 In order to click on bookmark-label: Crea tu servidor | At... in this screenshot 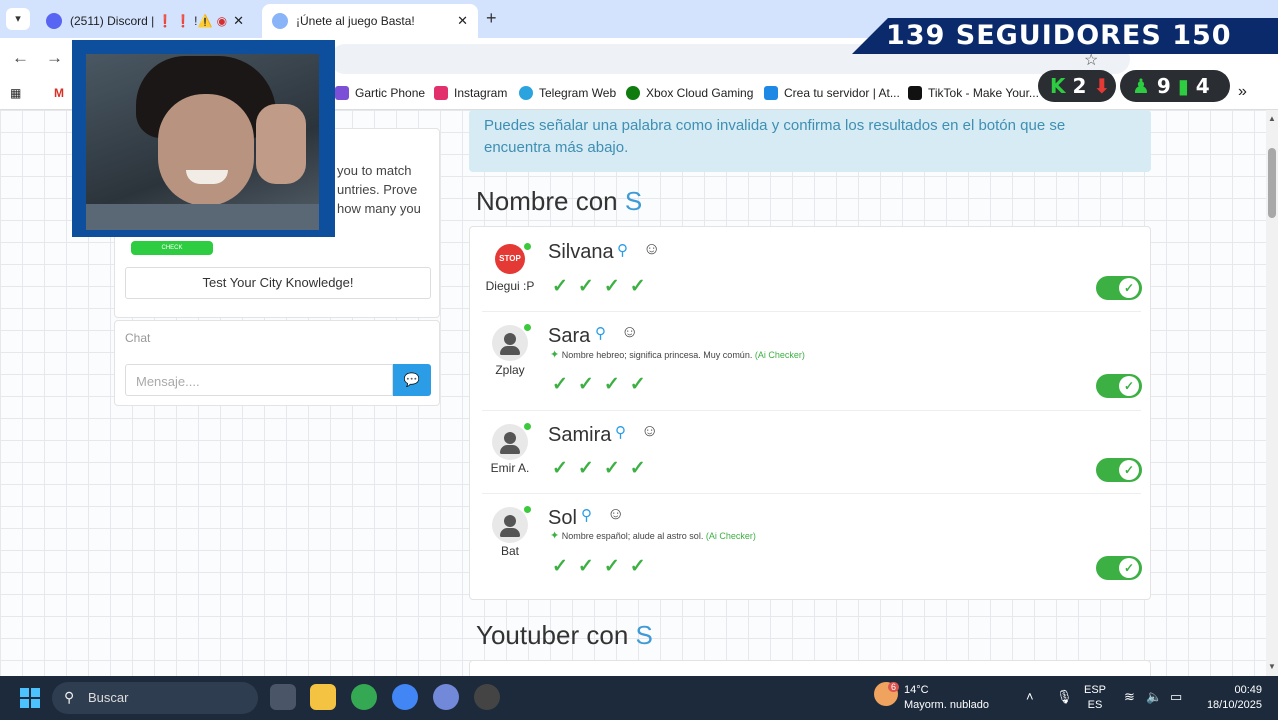, I will do `click(842, 93)`.